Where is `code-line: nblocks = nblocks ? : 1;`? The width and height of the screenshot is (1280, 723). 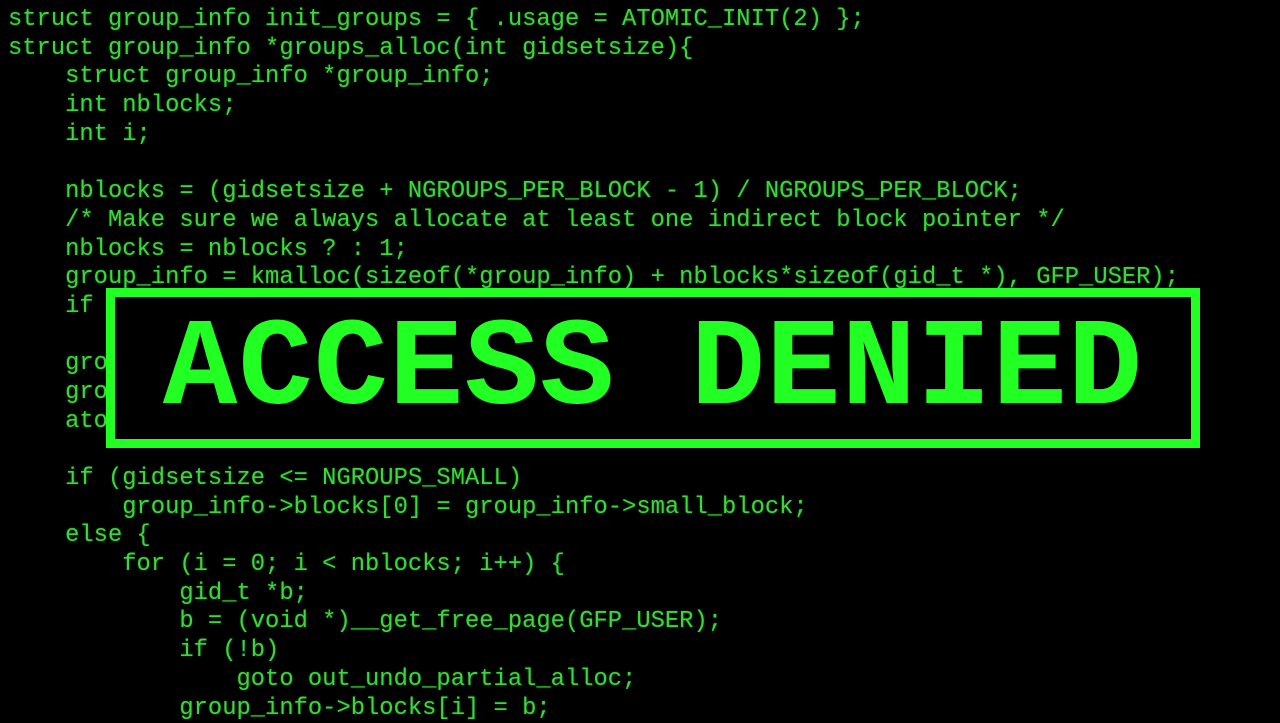 code-line: nblocks = nblocks ? : 1; is located at coordinates (593, 250).